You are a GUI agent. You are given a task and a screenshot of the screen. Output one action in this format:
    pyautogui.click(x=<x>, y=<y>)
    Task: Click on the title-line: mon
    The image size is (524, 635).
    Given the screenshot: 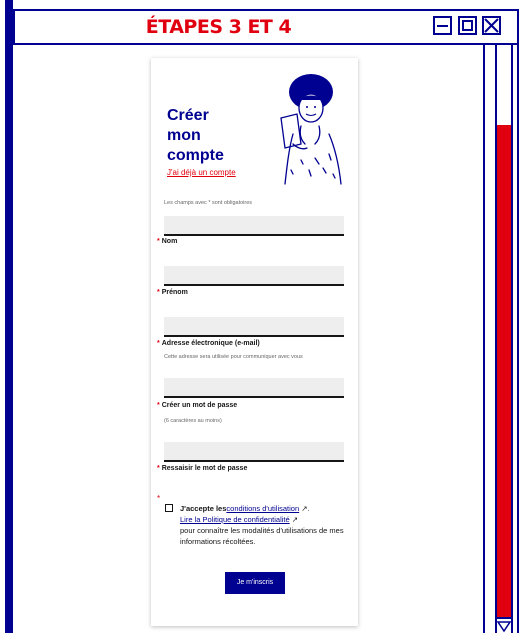 What is the action you would take?
    pyautogui.click(x=184, y=135)
    